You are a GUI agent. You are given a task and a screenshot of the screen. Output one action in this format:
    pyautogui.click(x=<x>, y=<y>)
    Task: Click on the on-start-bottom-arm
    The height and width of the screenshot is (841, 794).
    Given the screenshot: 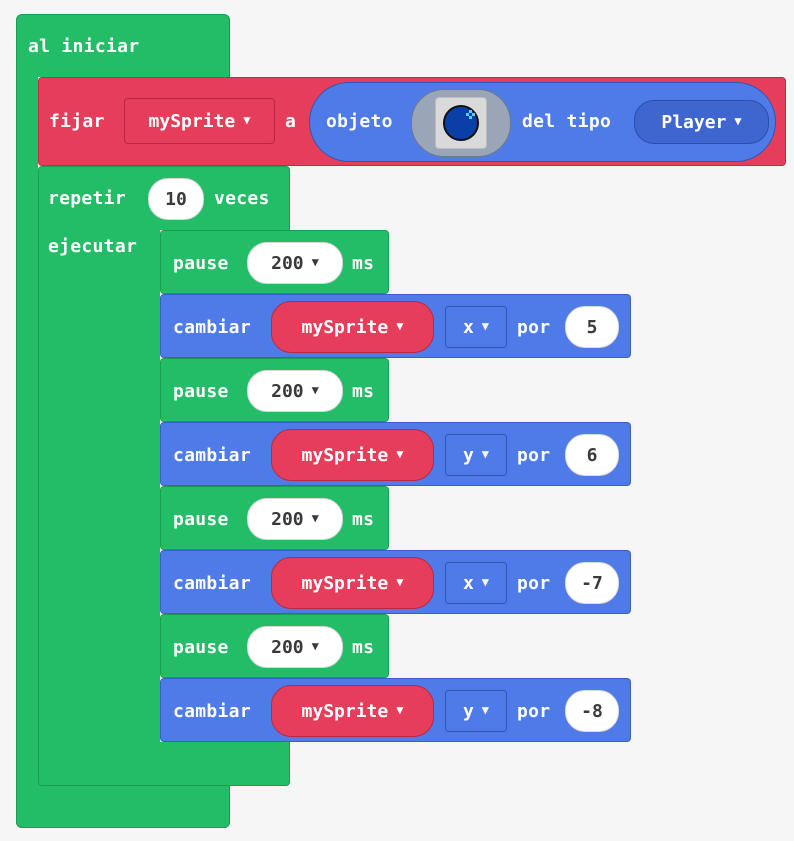 What is the action you would take?
    pyautogui.click(x=123, y=805)
    